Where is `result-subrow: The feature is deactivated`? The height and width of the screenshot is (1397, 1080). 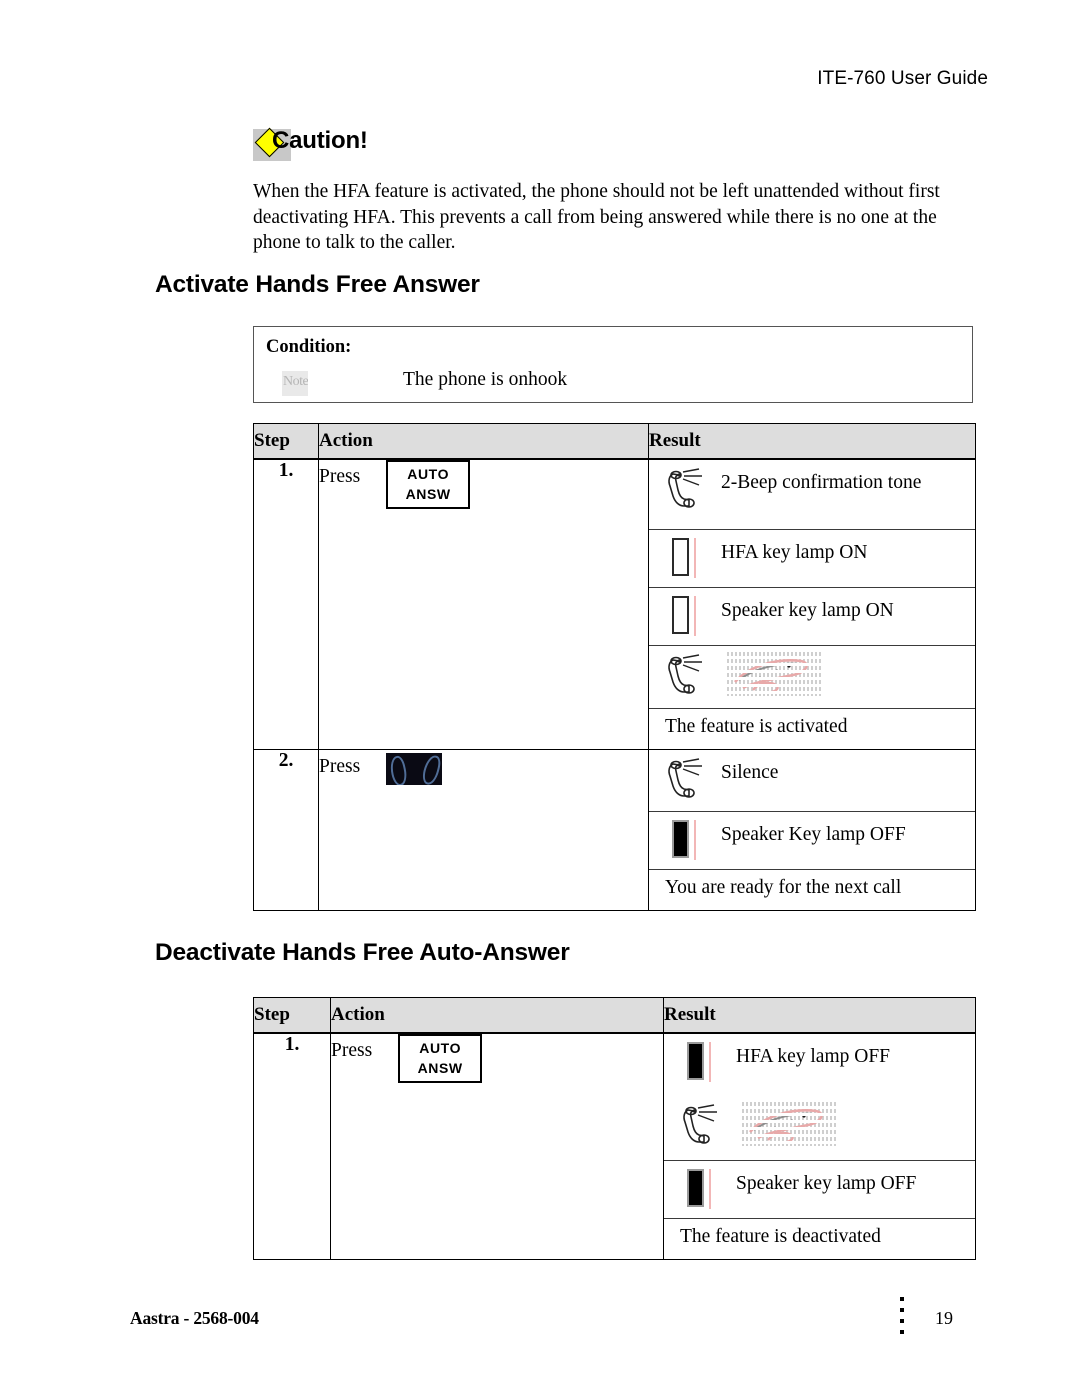 result-subrow: The feature is deactivated is located at coordinates (819, 1239).